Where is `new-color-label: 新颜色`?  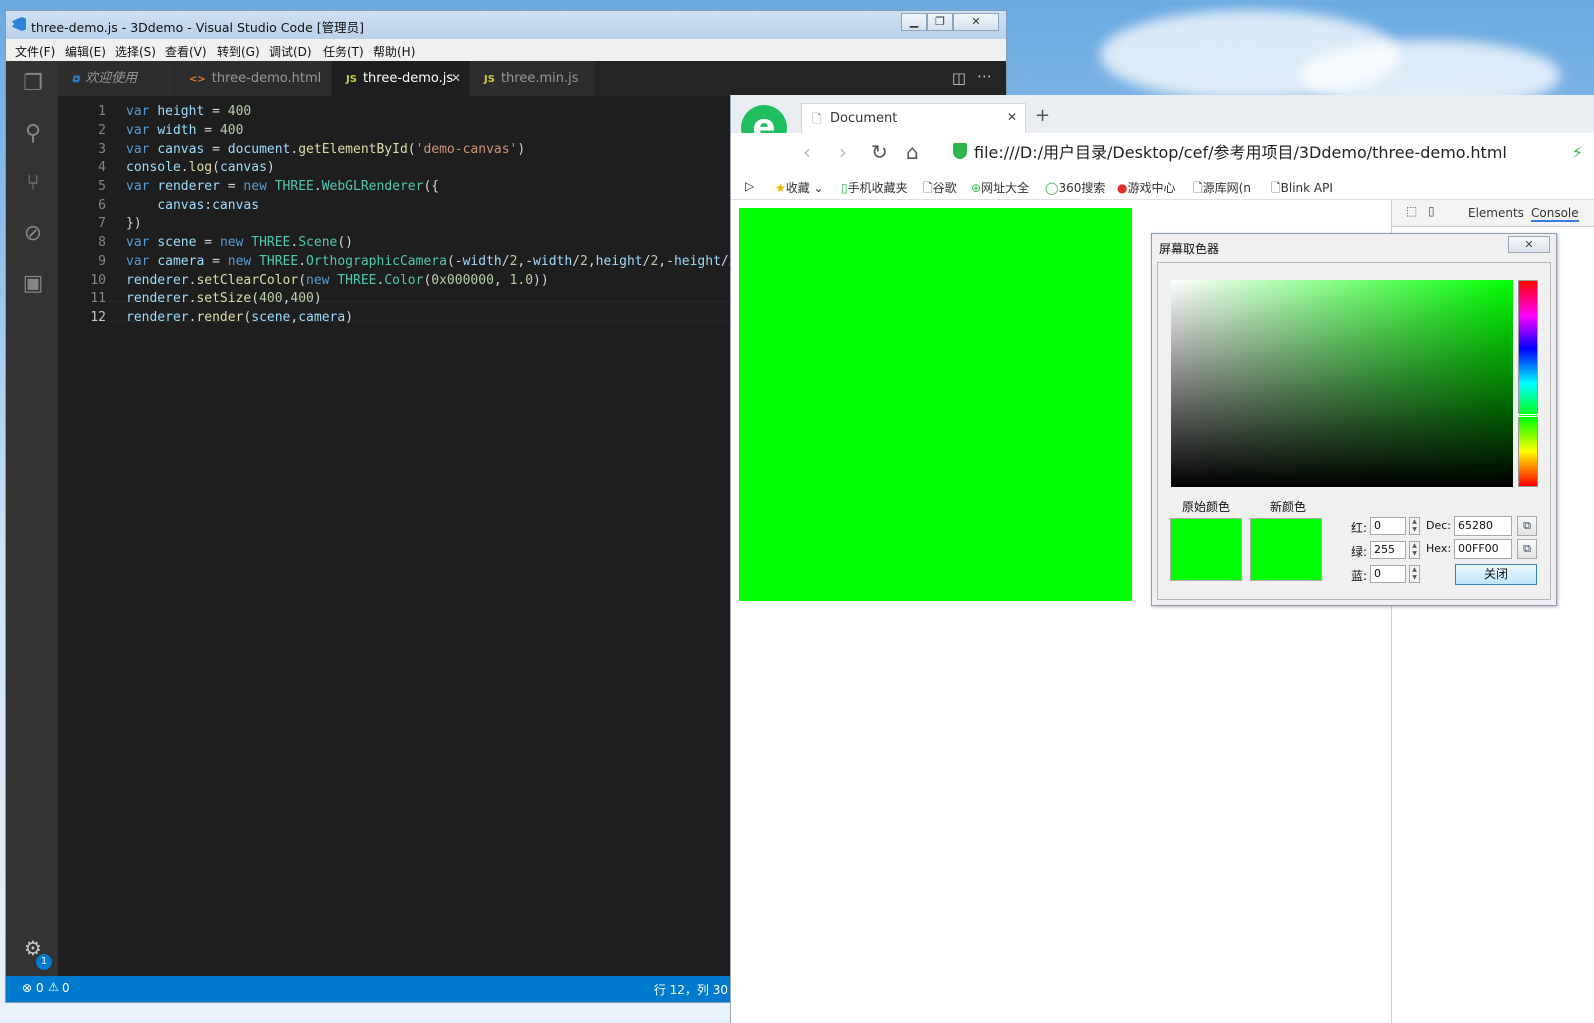
new-color-label: 新颜色 is located at coordinates (1288, 507).